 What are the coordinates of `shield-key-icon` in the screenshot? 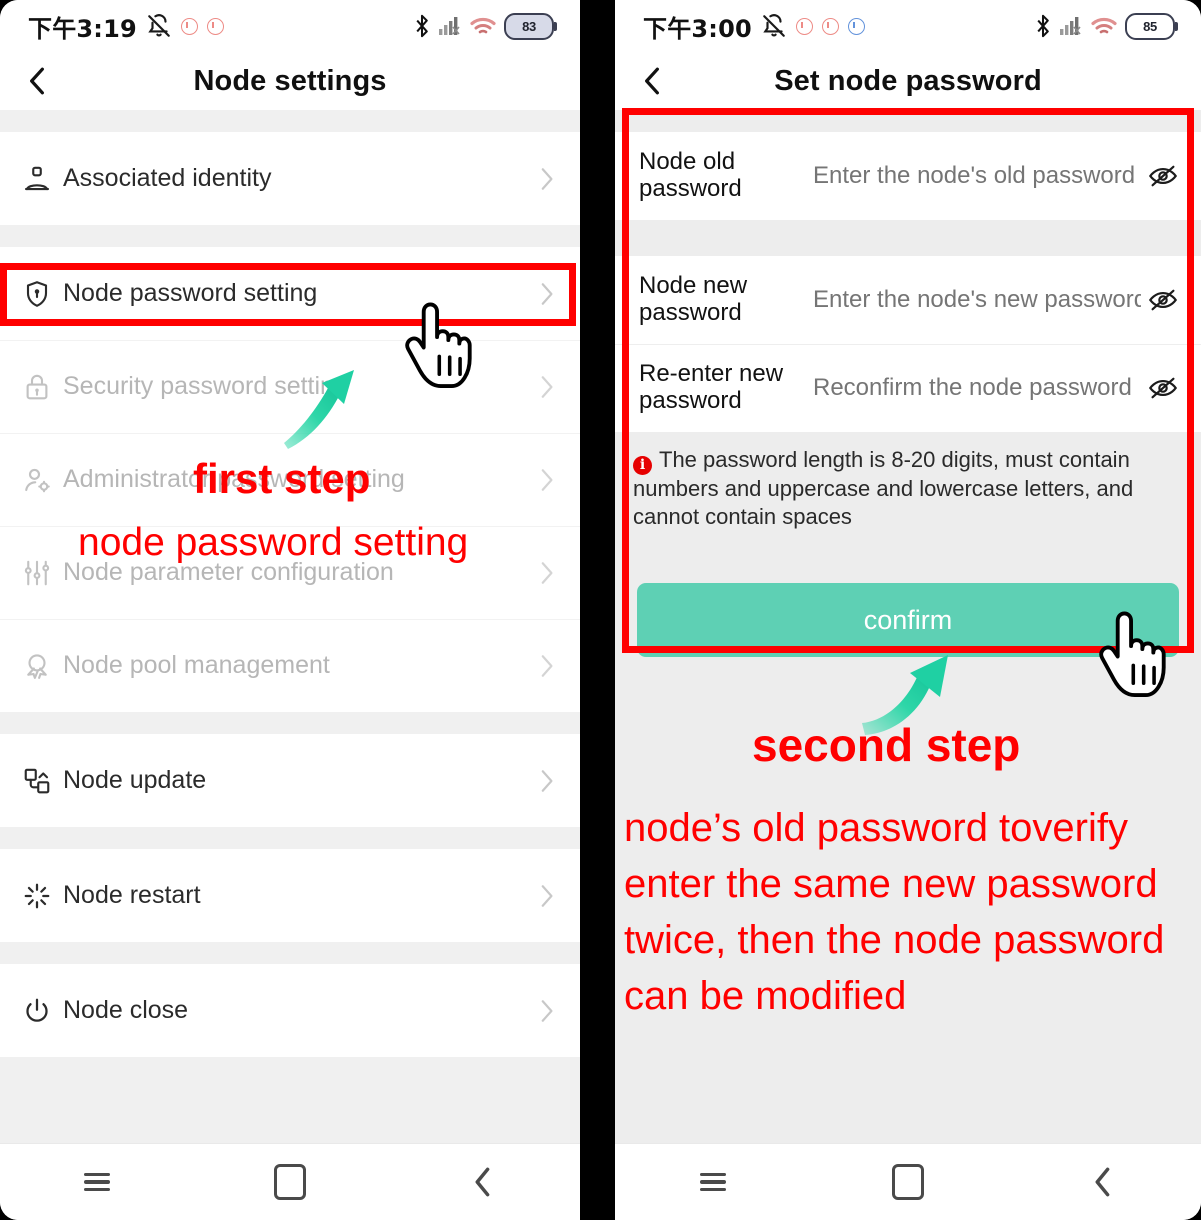 It's located at (37, 294).